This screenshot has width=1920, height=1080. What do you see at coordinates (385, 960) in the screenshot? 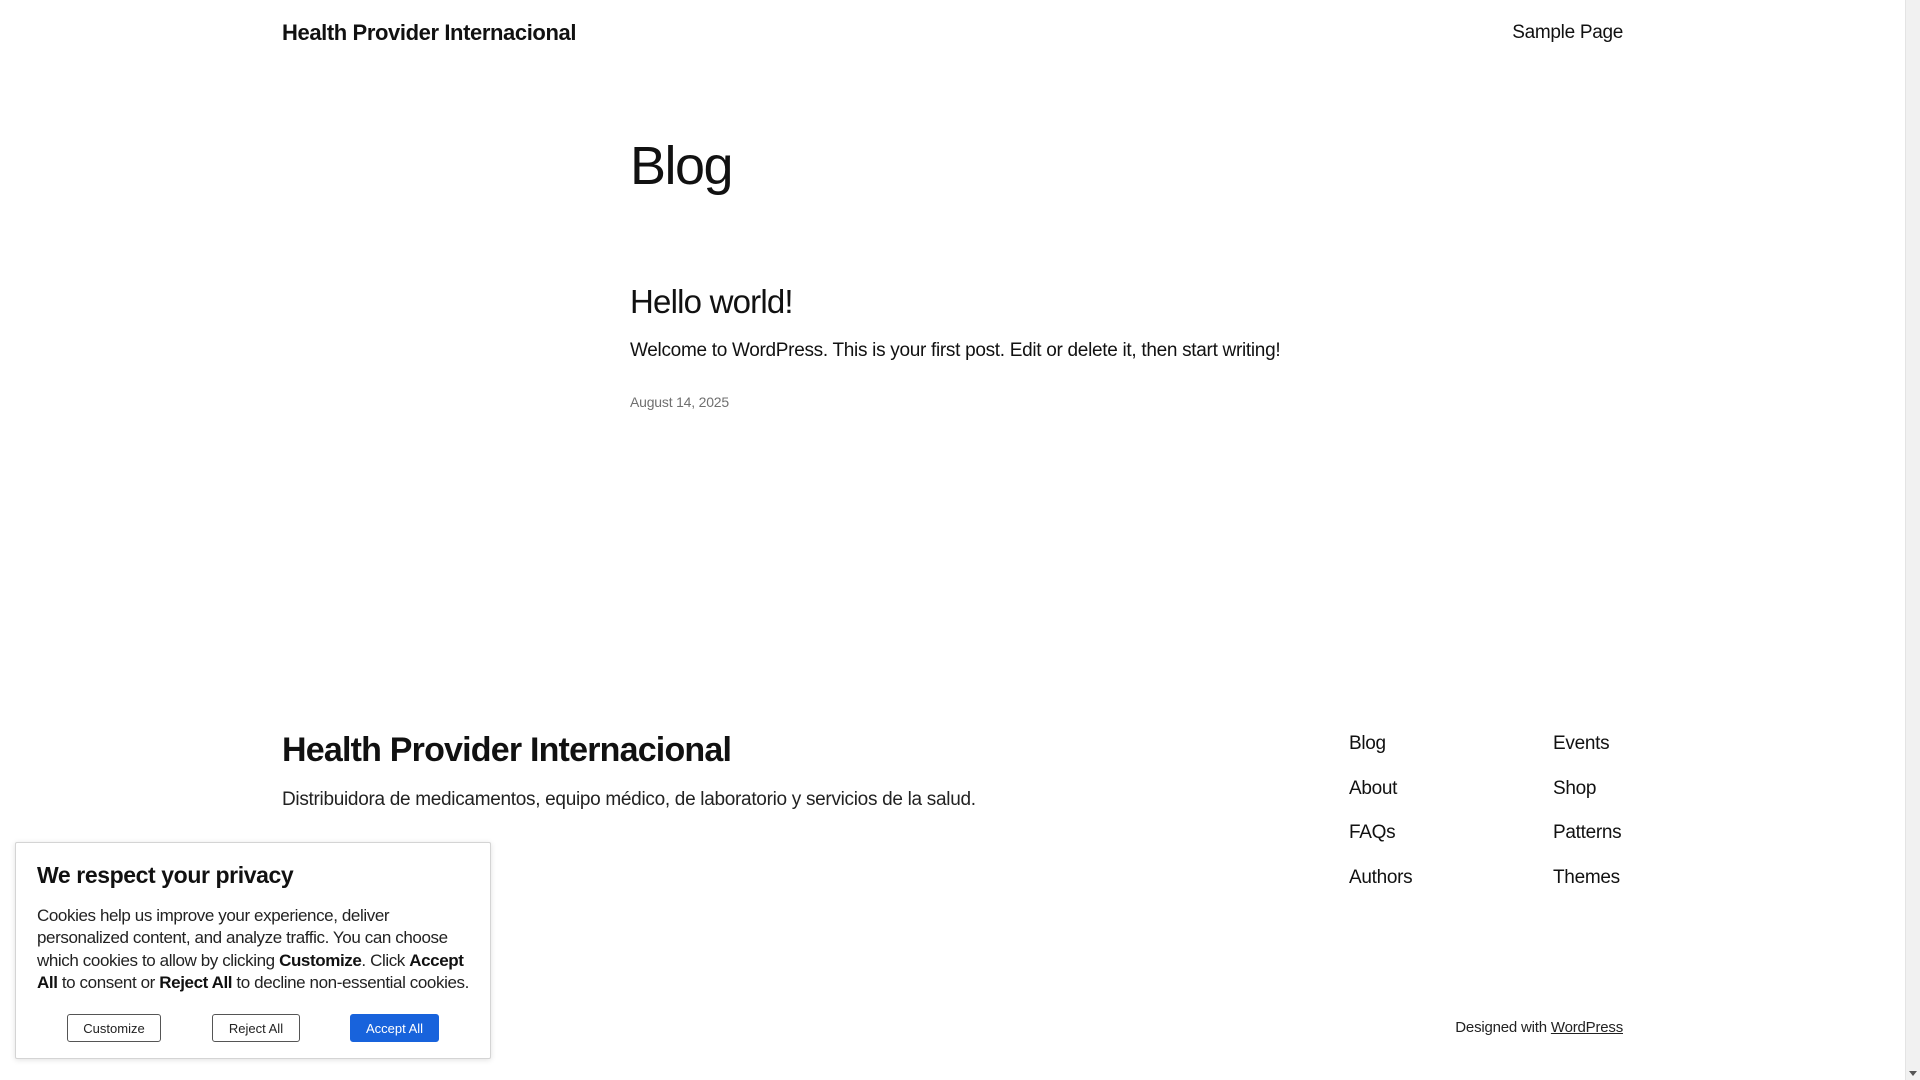
I see `cookie-text-2: . Click` at bounding box center [385, 960].